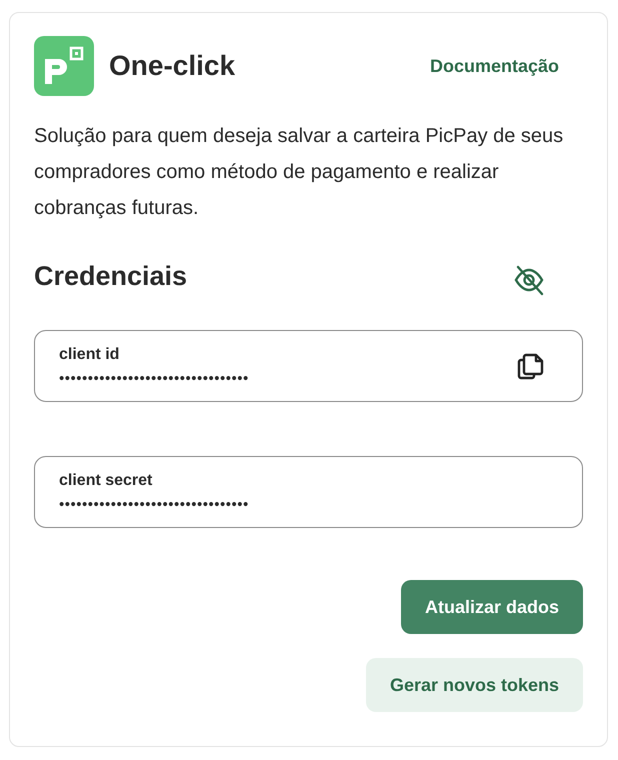 Image resolution: width=618 pixels, height=760 pixels. What do you see at coordinates (106, 481) in the screenshot?
I see `field-label: client secret` at bounding box center [106, 481].